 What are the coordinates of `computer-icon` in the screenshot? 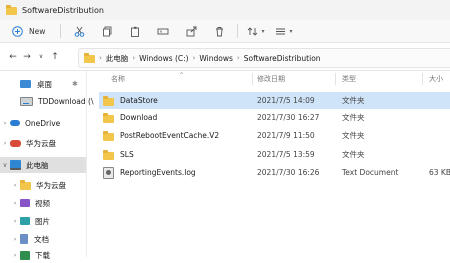 It's located at (15, 165).